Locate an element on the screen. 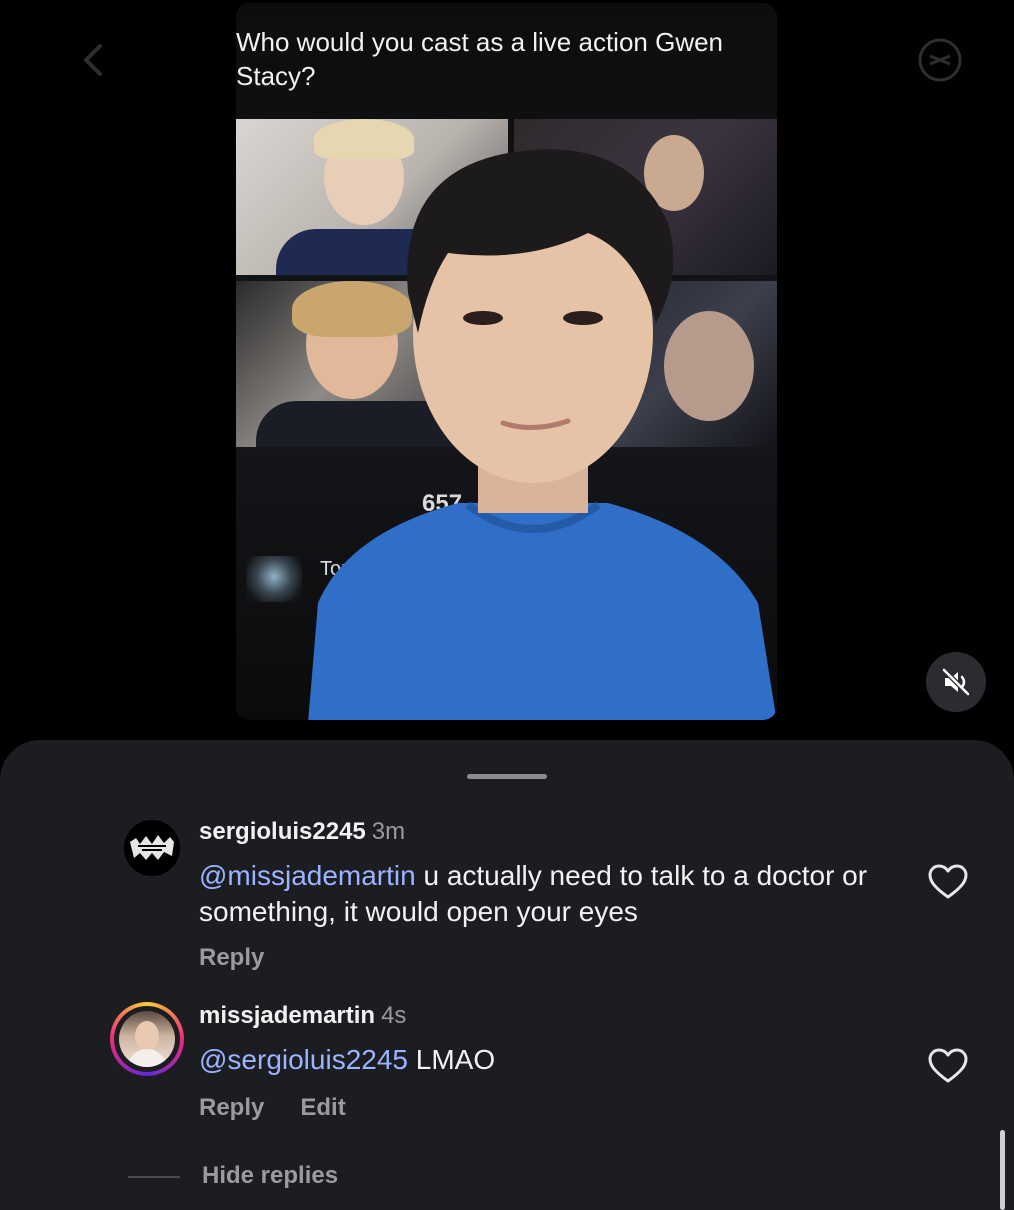 This screenshot has width=1014, height=1210. avatar-ring-gap is located at coordinates (147, 1039).